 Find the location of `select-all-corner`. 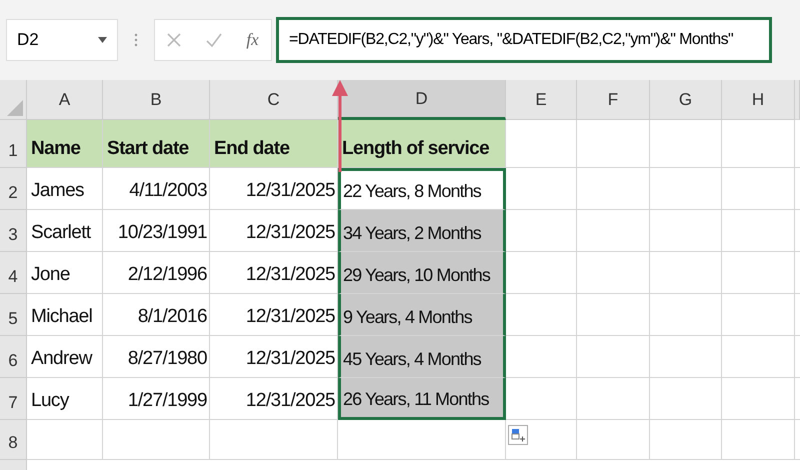

select-all-corner is located at coordinates (13, 100).